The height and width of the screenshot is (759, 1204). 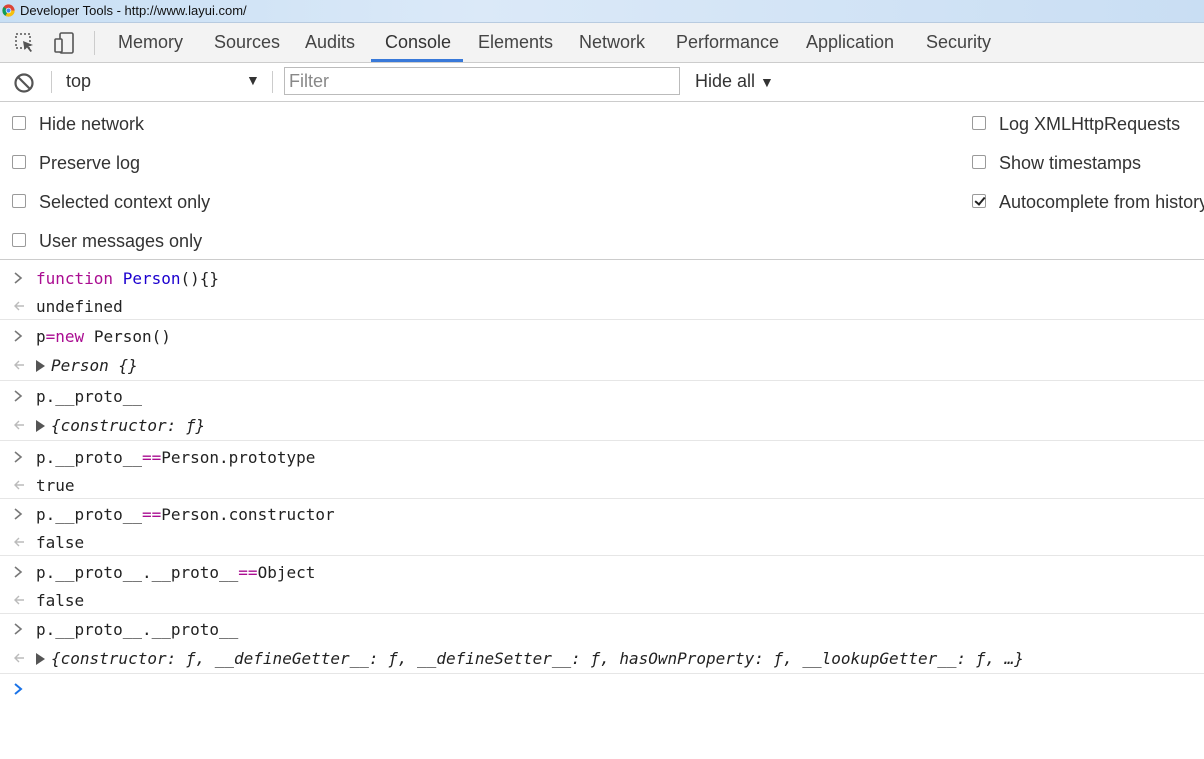 I want to click on context-selector: top, so click(x=78, y=81).